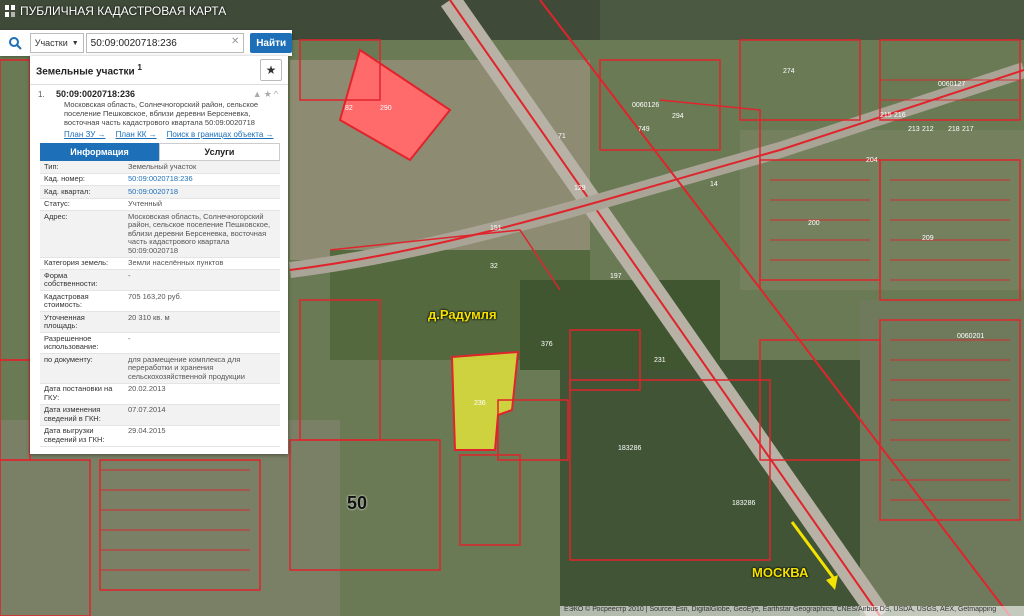 This screenshot has height=616, width=1024. Describe the element at coordinates (160, 394) in the screenshot. I see `info-row: Дата постановки на ГКУ: 20.02.2013` at that location.